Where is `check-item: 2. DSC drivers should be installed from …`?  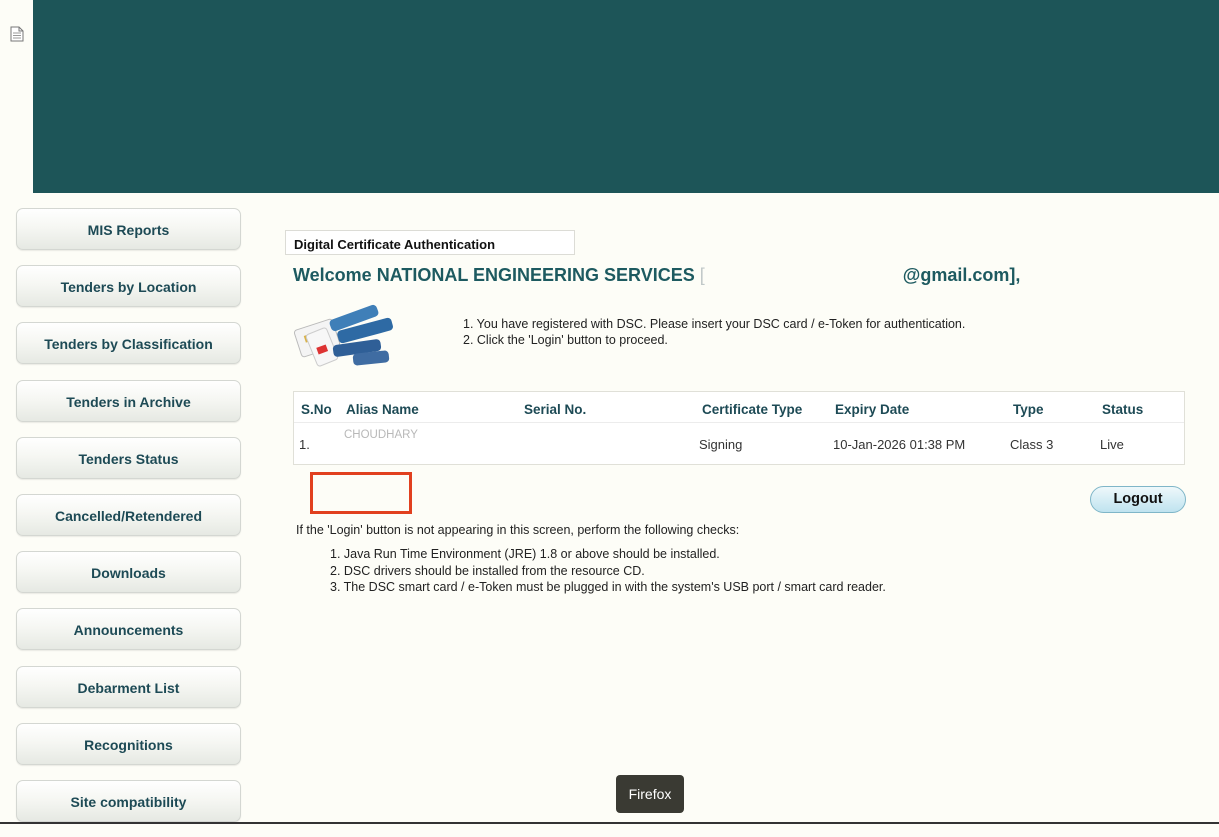
check-item: 2. DSC drivers should be installed from … is located at coordinates (487, 570).